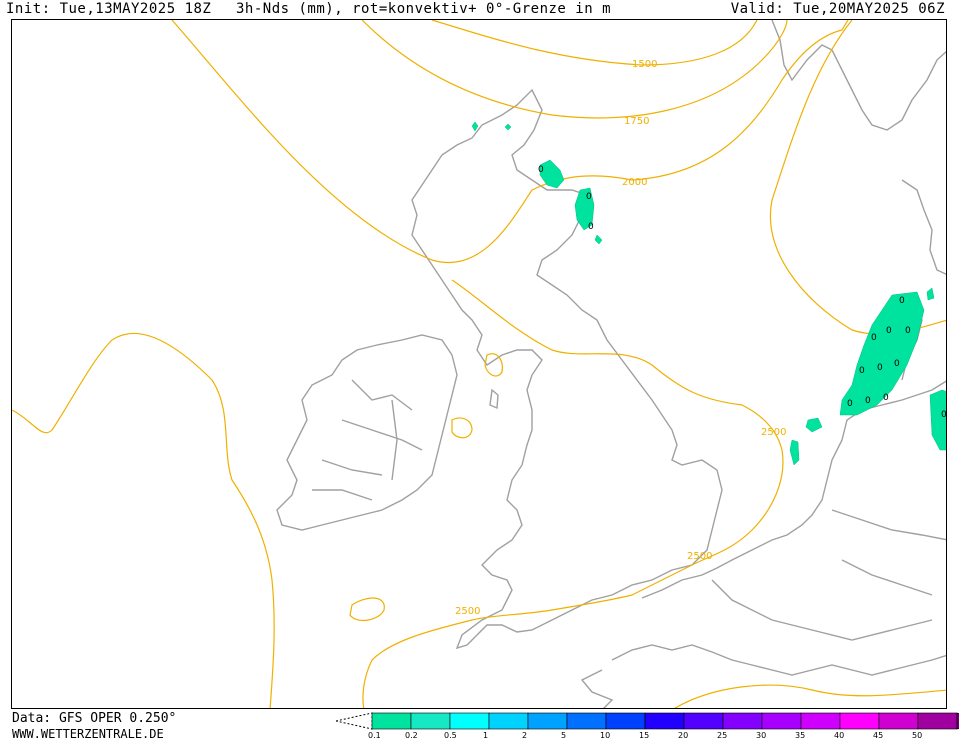 The height and width of the screenshot is (741, 959). What do you see at coordinates (800, 735) in the screenshot?
I see `legend-tick-label: 35` at bounding box center [800, 735].